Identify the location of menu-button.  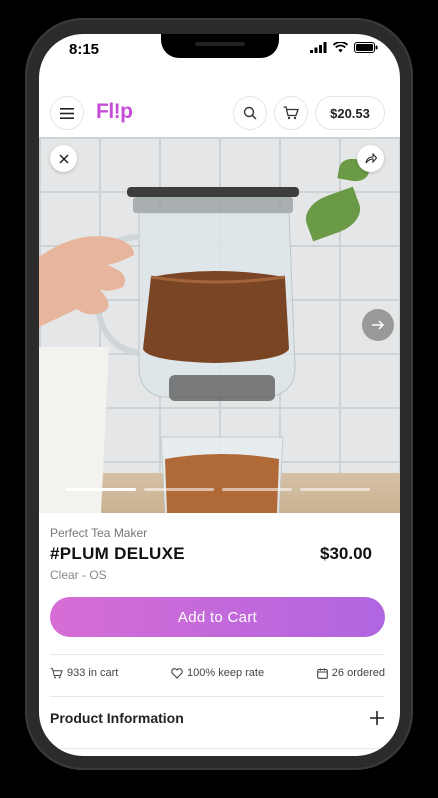
(67, 113).